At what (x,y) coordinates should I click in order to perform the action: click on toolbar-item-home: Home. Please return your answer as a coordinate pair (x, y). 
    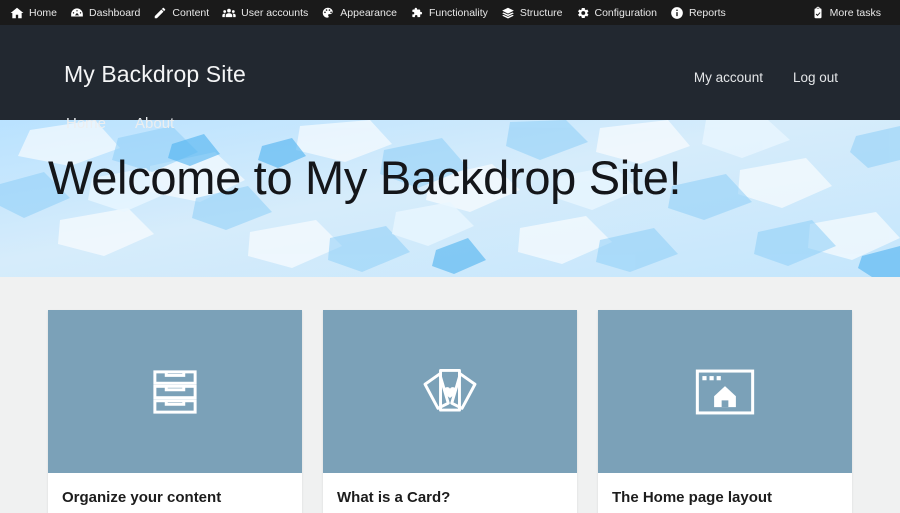
    Looking at the image, I should click on (36, 12).